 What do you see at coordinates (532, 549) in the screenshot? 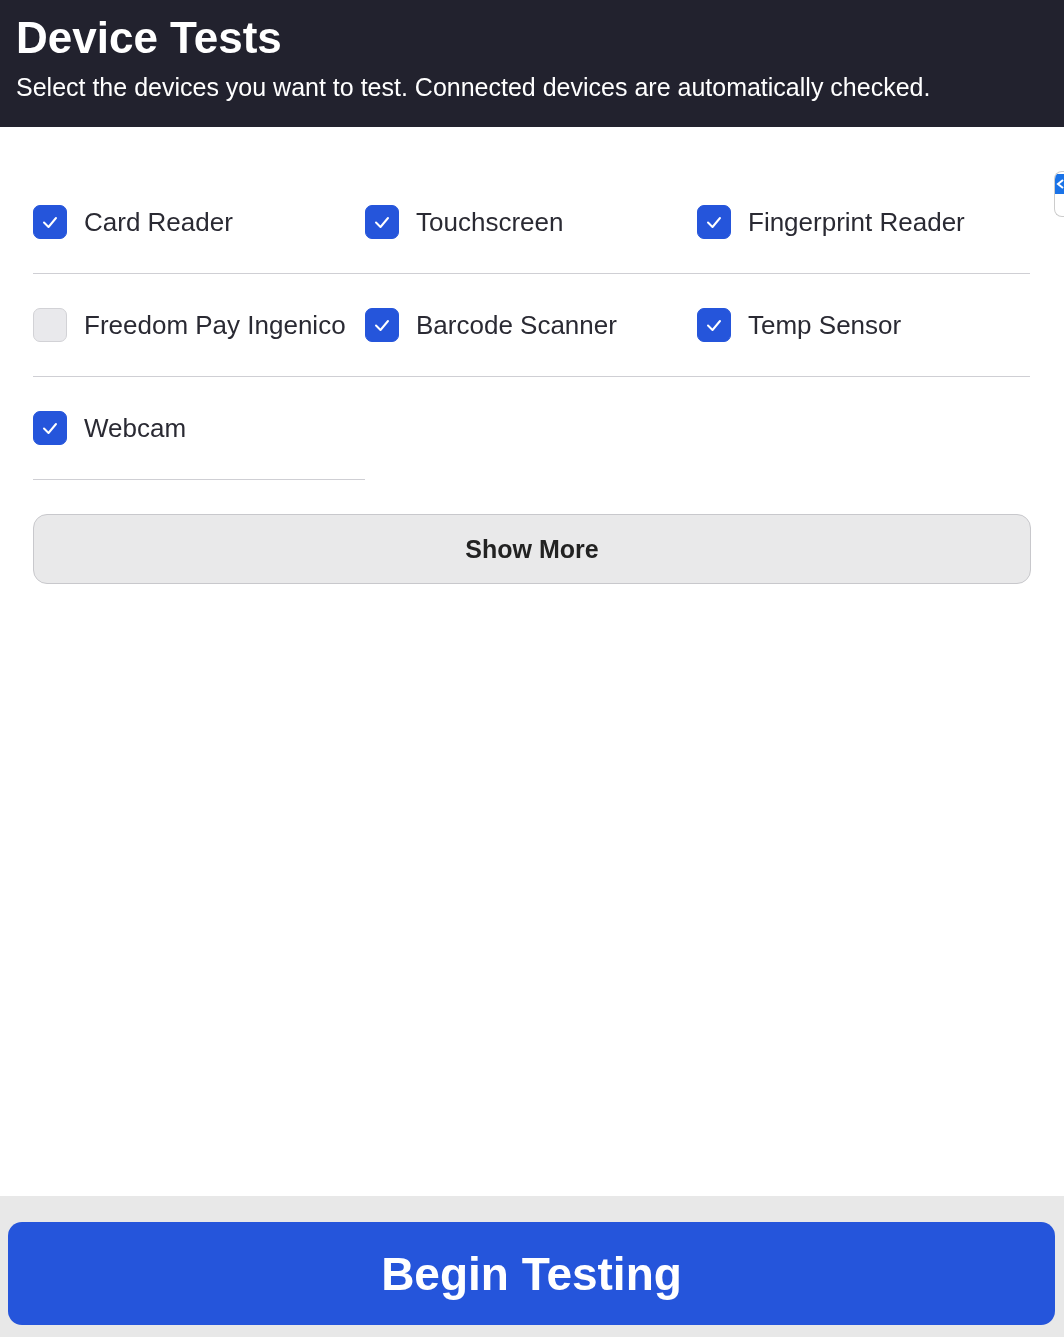
I see `show-more-button: Show More` at bounding box center [532, 549].